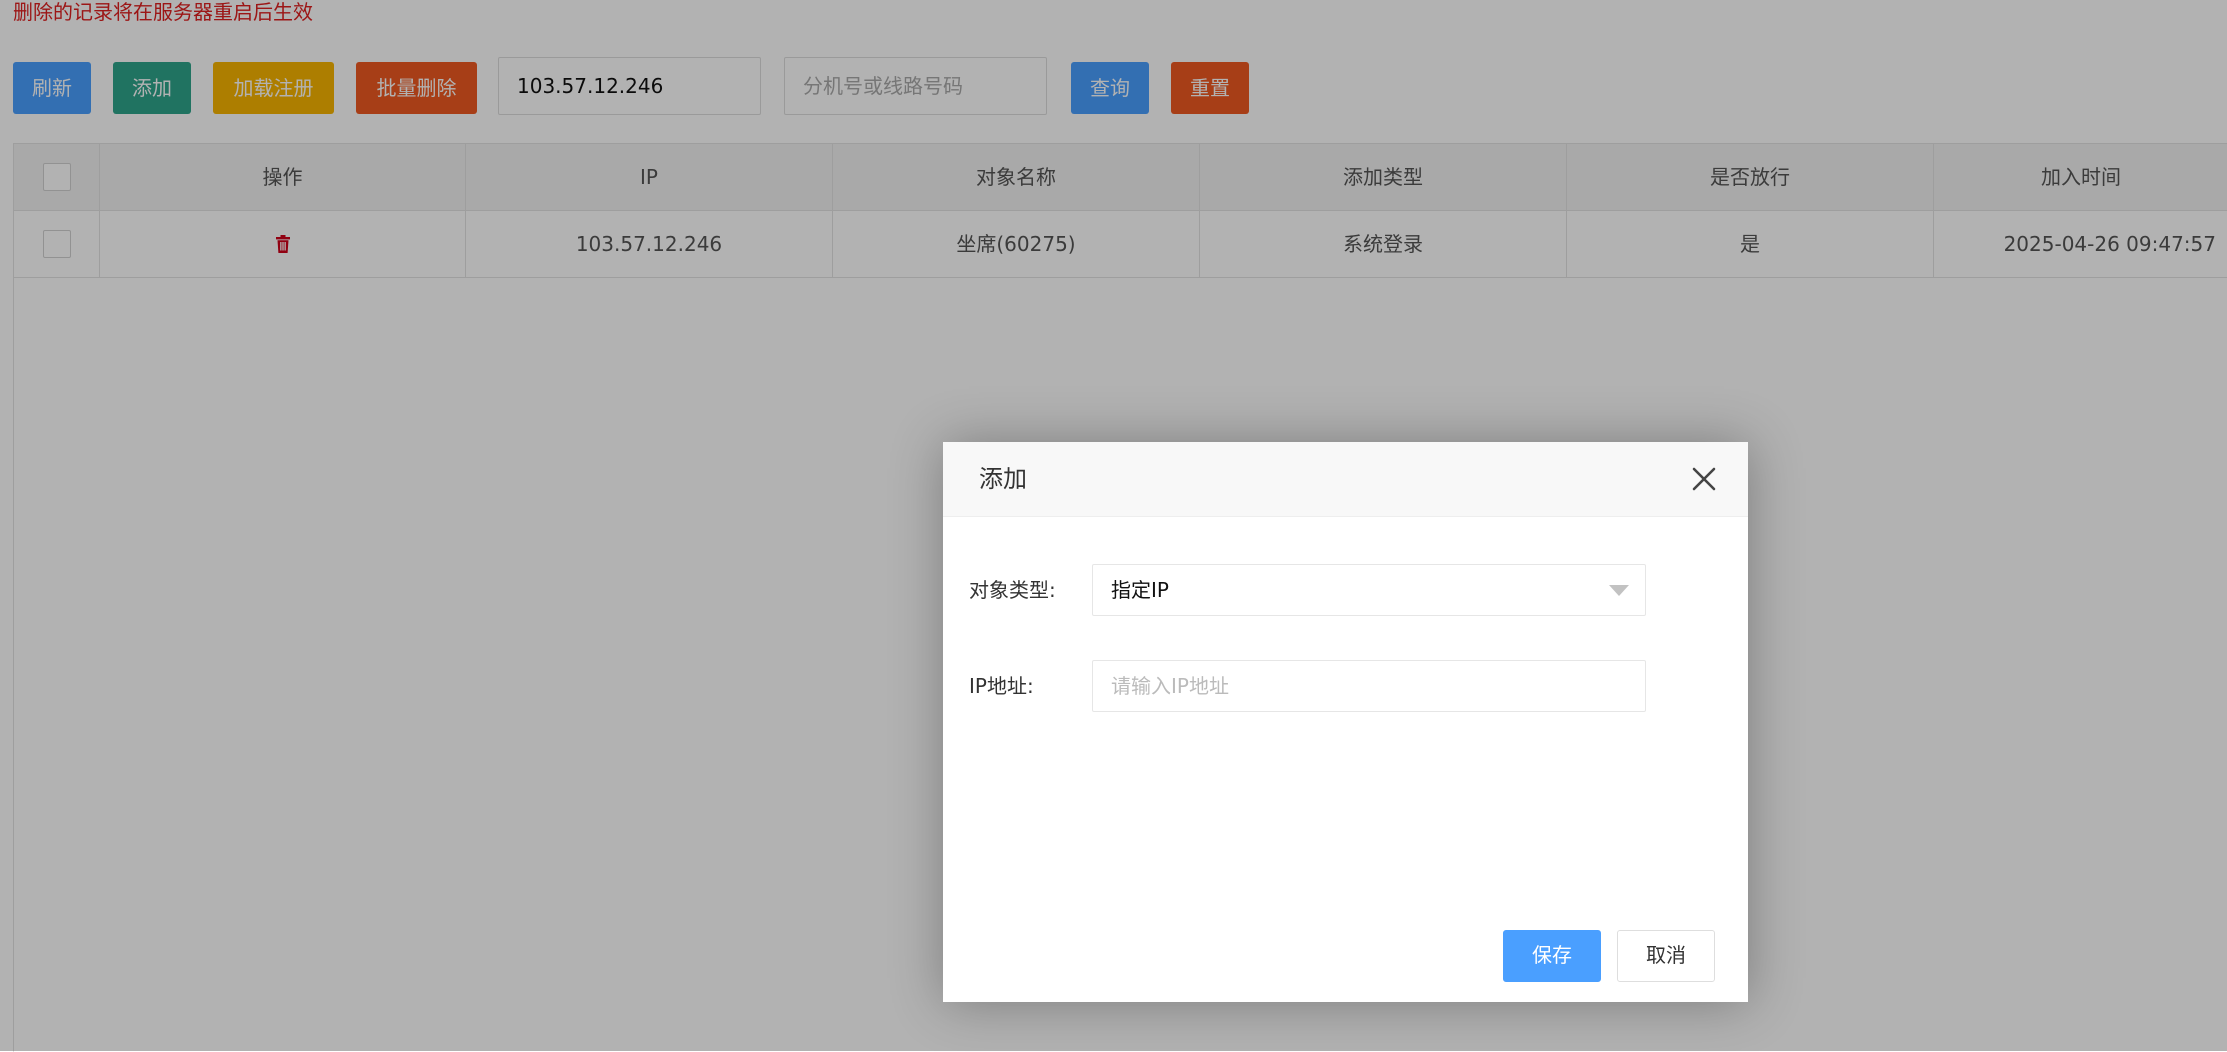 The image size is (2227, 1052). I want to click on ip-address-input, so click(1369, 686).